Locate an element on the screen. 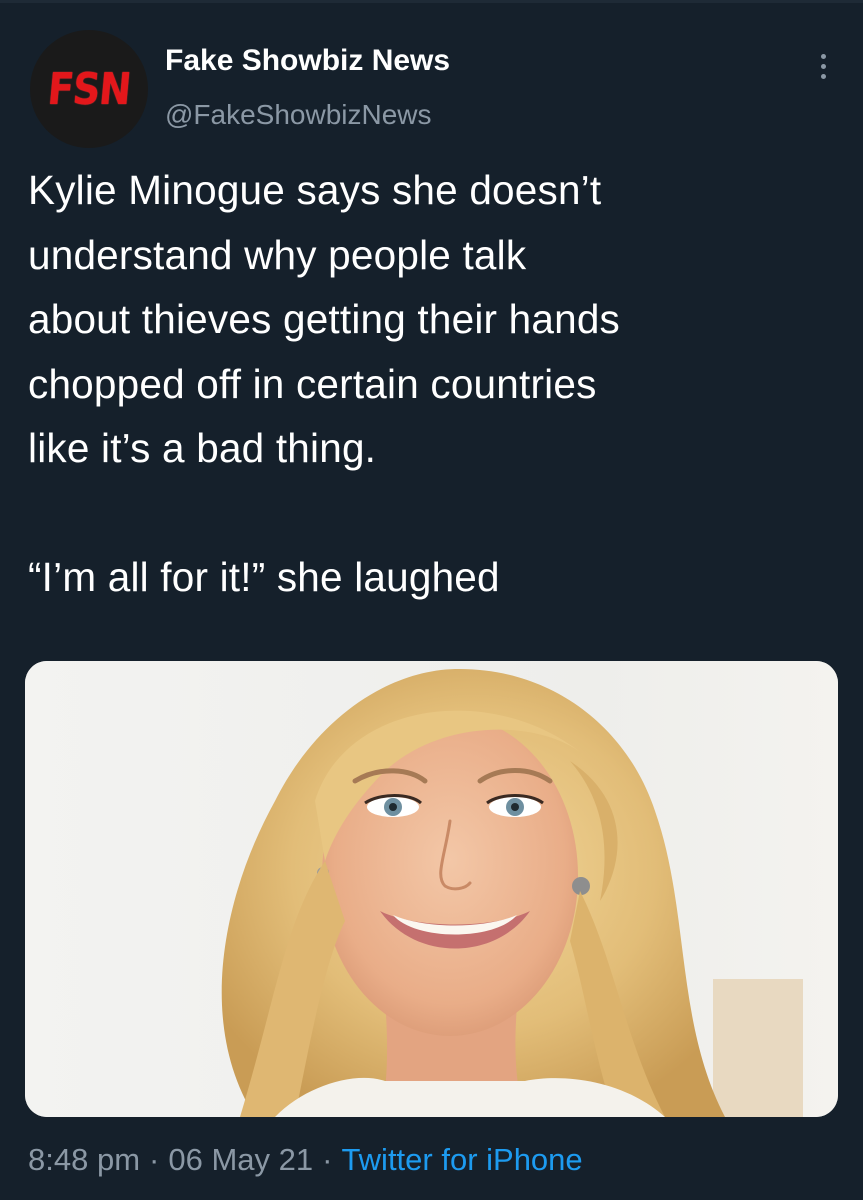 This screenshot has width=863, height=1200. display-name: Fake Showbiz News is located at coordinates (307, 61).